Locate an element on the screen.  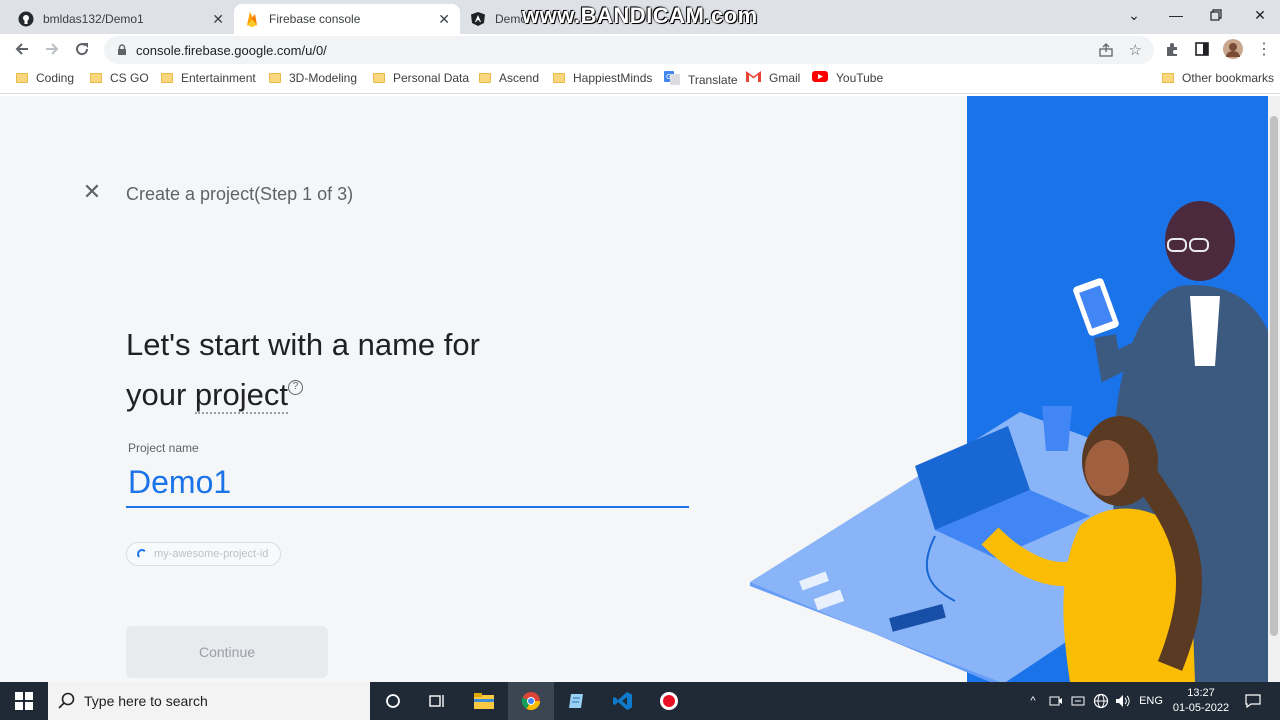
extensions-icon is located at coordinates (1172, 49).